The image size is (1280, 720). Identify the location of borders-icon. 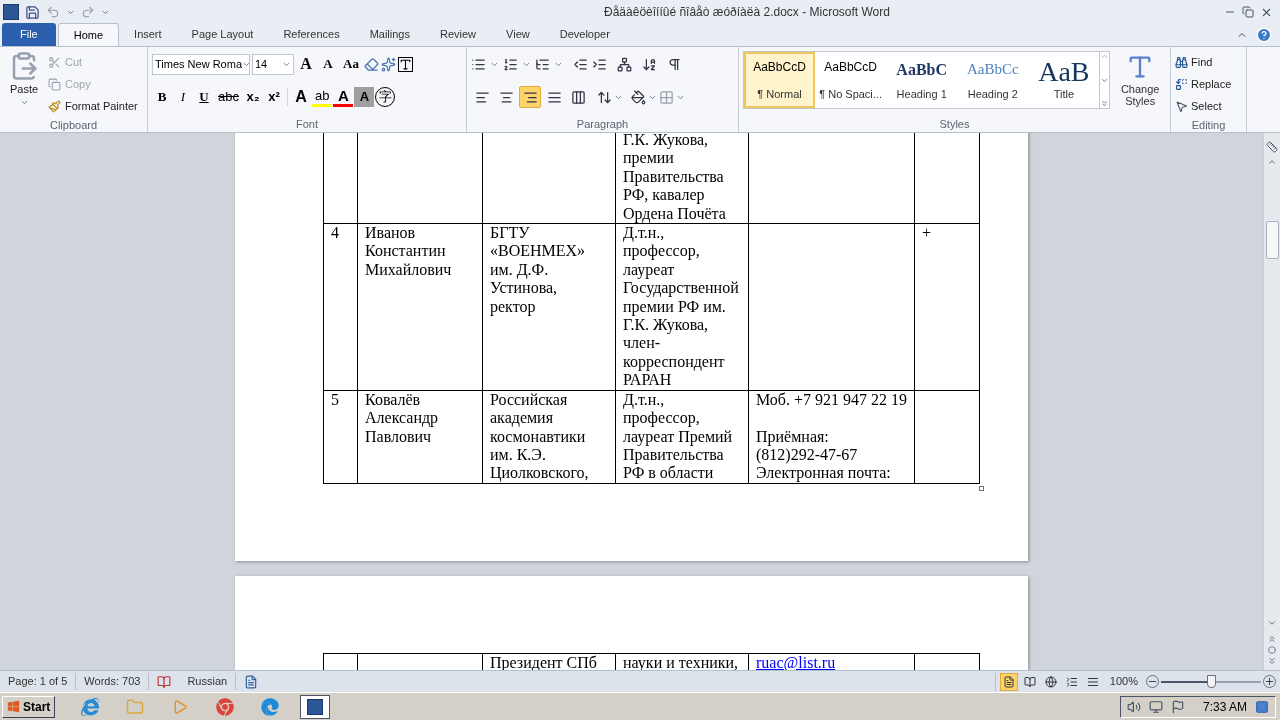
(666, 97).